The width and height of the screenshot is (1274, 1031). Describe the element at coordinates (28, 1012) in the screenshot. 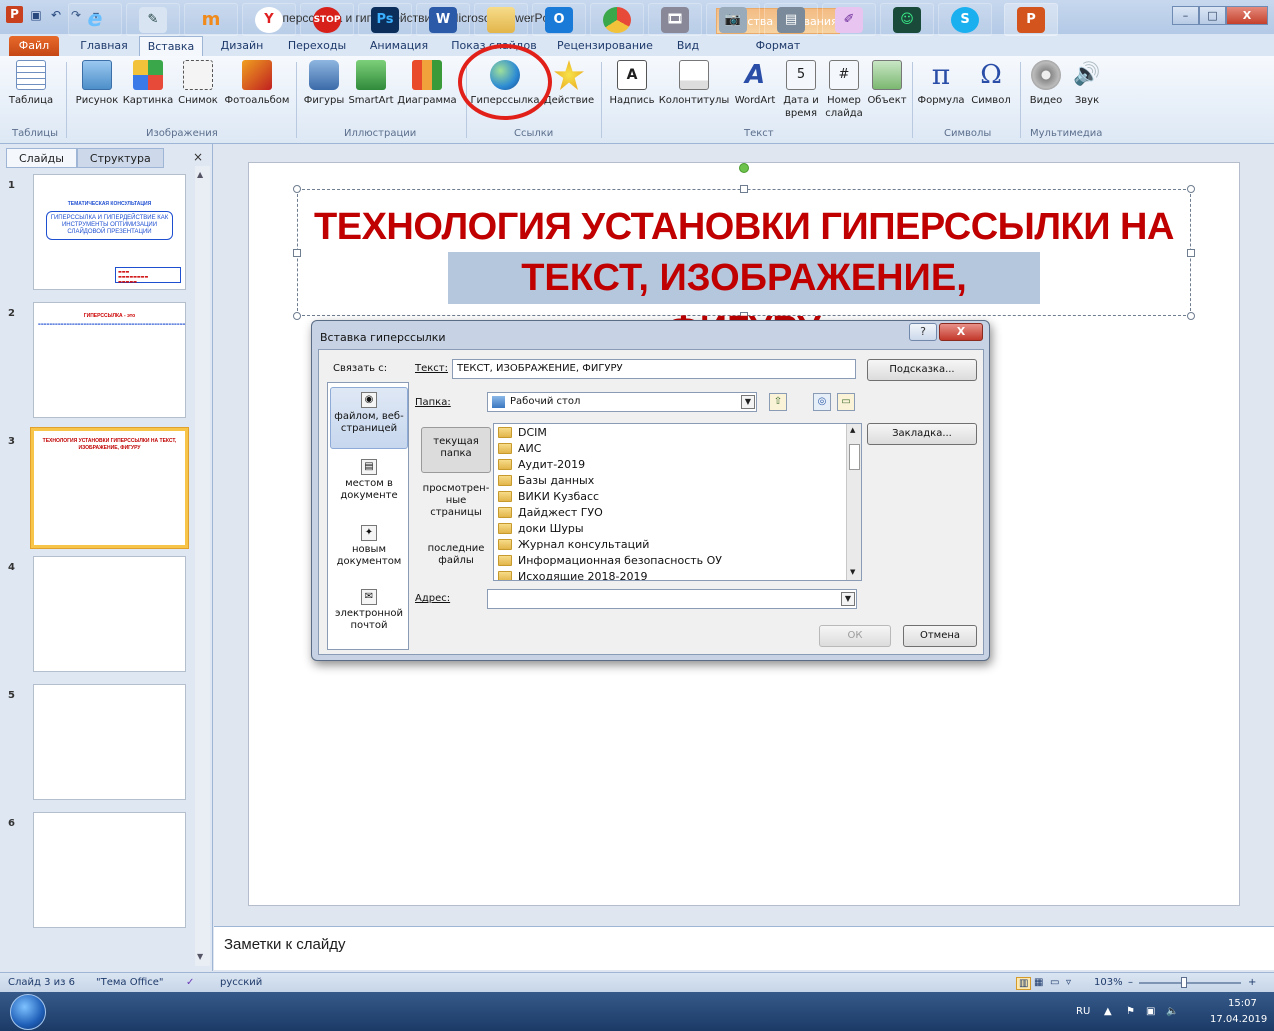

I see `start-button-icon` at that location.